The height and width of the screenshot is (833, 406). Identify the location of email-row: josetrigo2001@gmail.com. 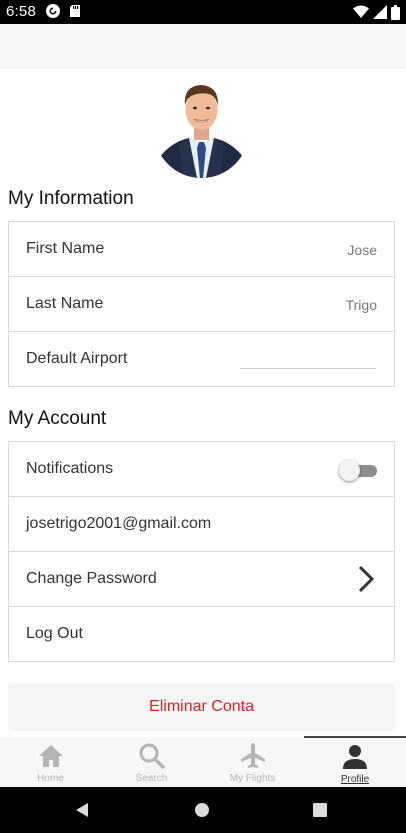
(201, 524).